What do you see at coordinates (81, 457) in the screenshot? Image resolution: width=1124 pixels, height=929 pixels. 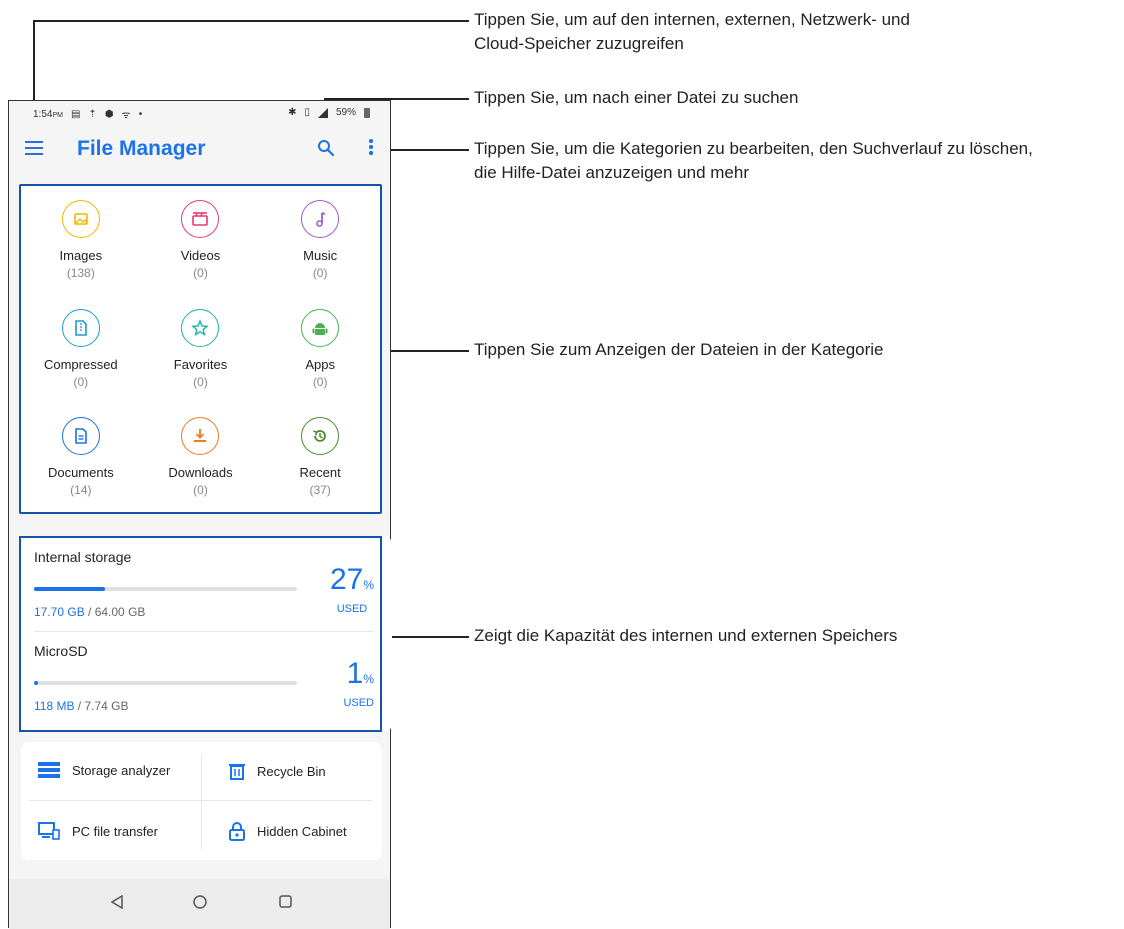 I see `category-documents: Documents (14)` at bounding box center [81, 457].